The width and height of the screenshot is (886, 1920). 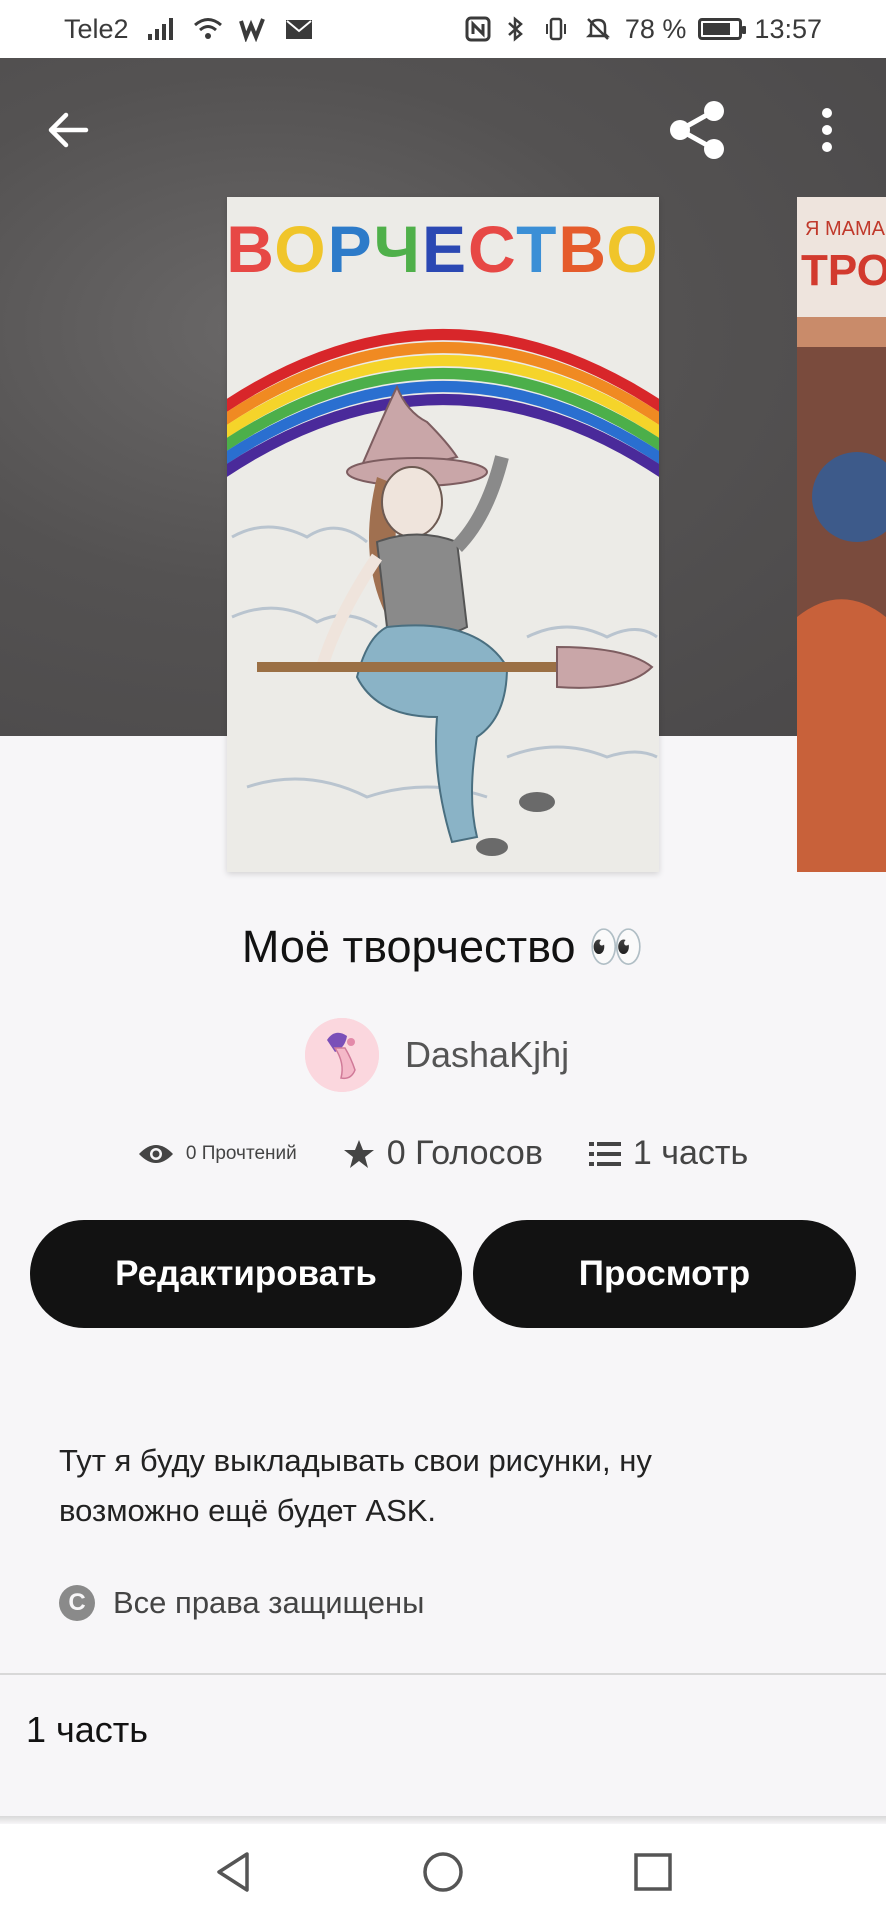 I want to click on battery-icon, so click(x=722, y=29).